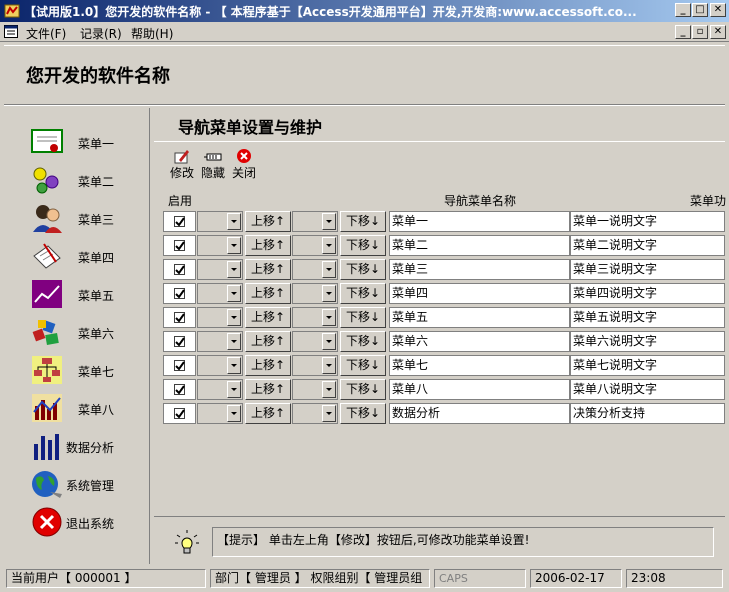  What do you see at coordinates (647, 245) in the screenshot?
I see `menu-desc-cell: 菜单二说明文字` at bounding box center [647, 245].